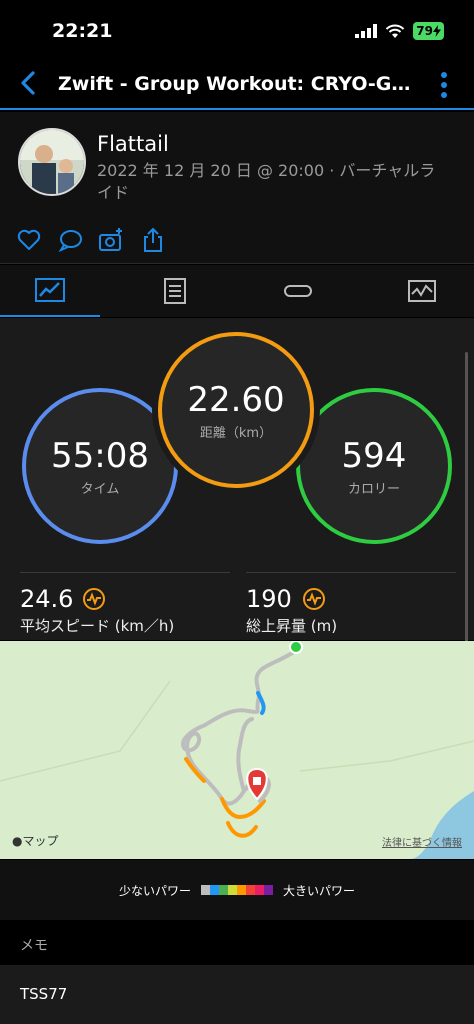 The height and width of the screenshot is (1024, 474). I want to click on status-icons: 79, so click(399, 31).